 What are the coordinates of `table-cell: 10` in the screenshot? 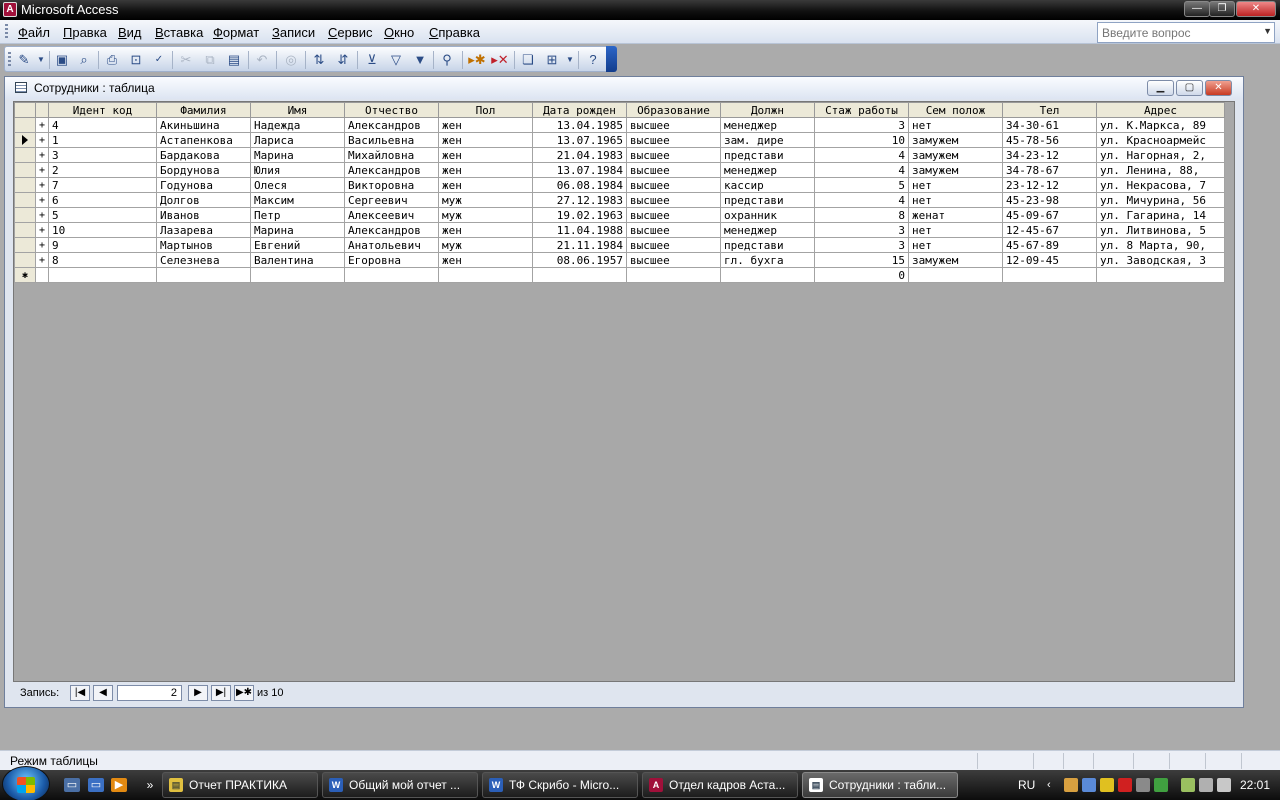 It's located at (102, 230).